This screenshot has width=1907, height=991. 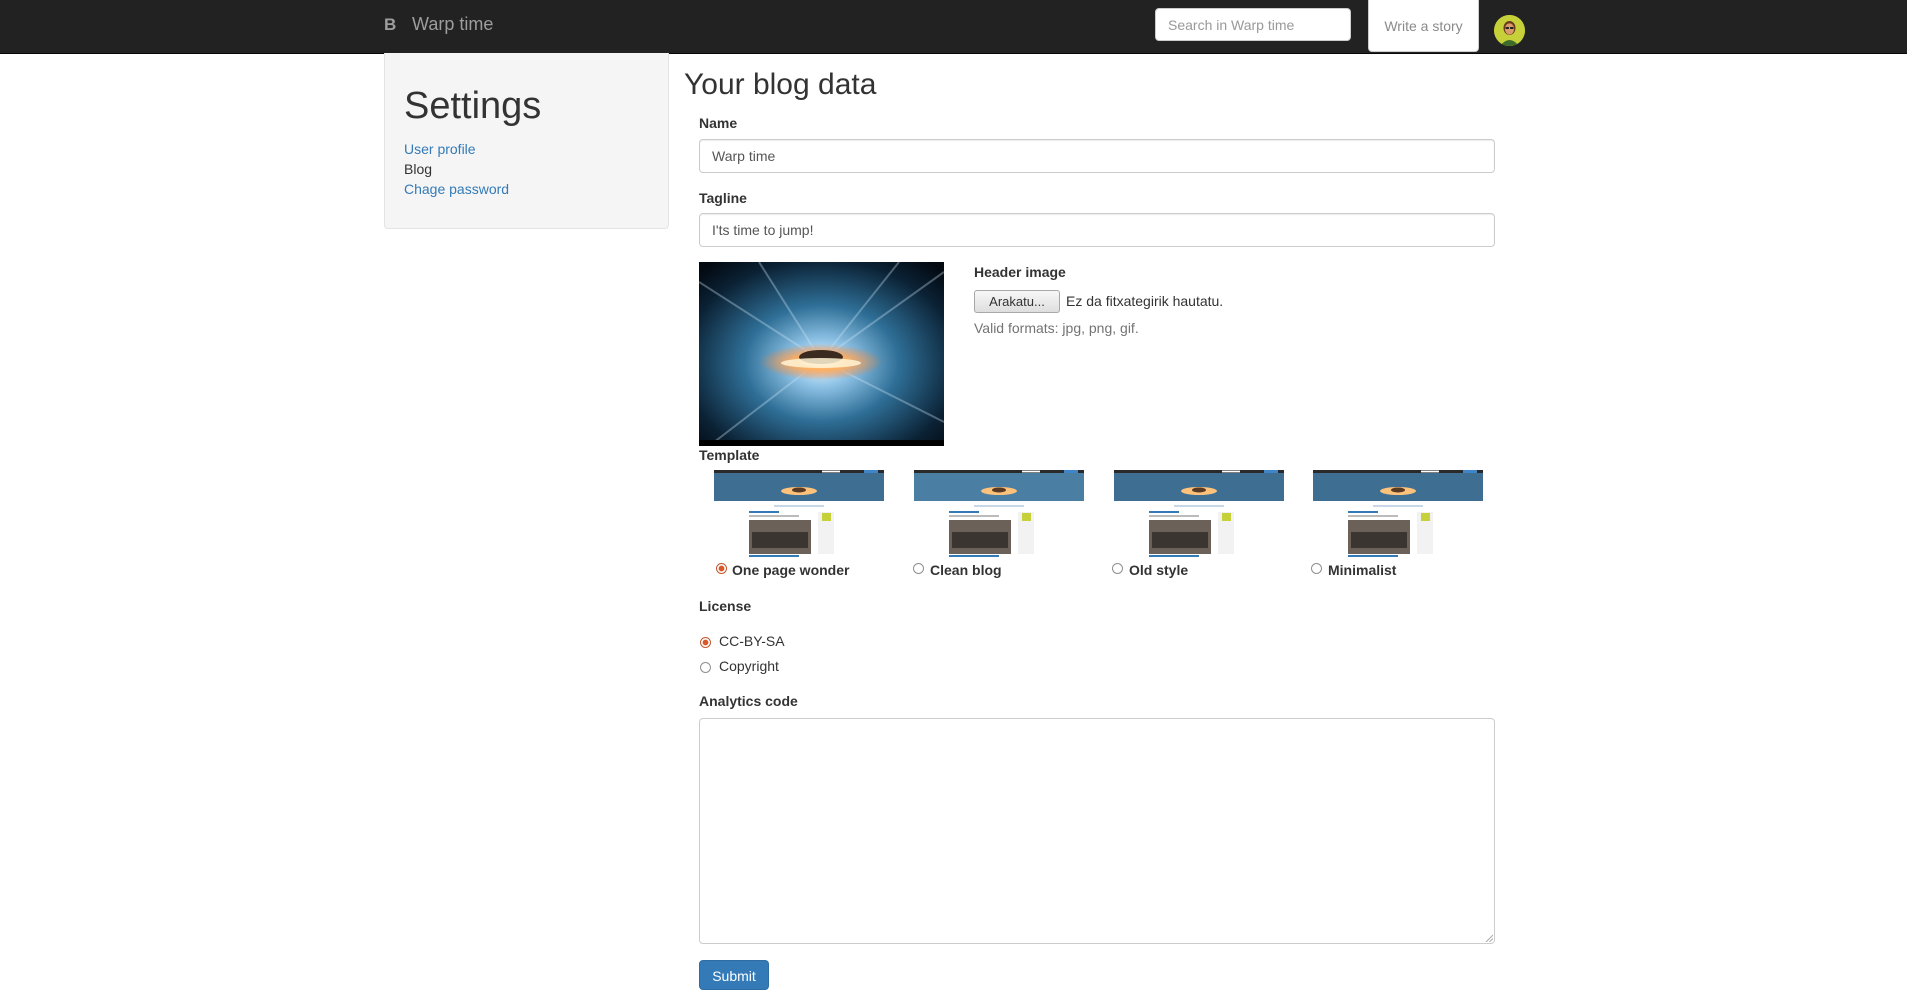 What do you see at coordinates (780, 84) in the screenshot?
I see `page-title: Your blog data` at bounding box center [780, 84].